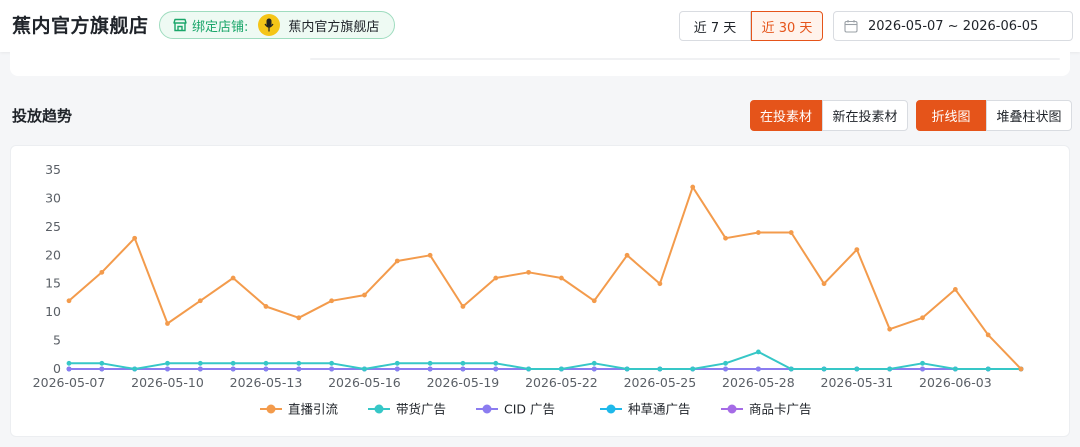 This screenshot has width=1080, height=447. Describe the element at coordinates (685, 59) in the screenshot. I see `scroll-divider` at that location.